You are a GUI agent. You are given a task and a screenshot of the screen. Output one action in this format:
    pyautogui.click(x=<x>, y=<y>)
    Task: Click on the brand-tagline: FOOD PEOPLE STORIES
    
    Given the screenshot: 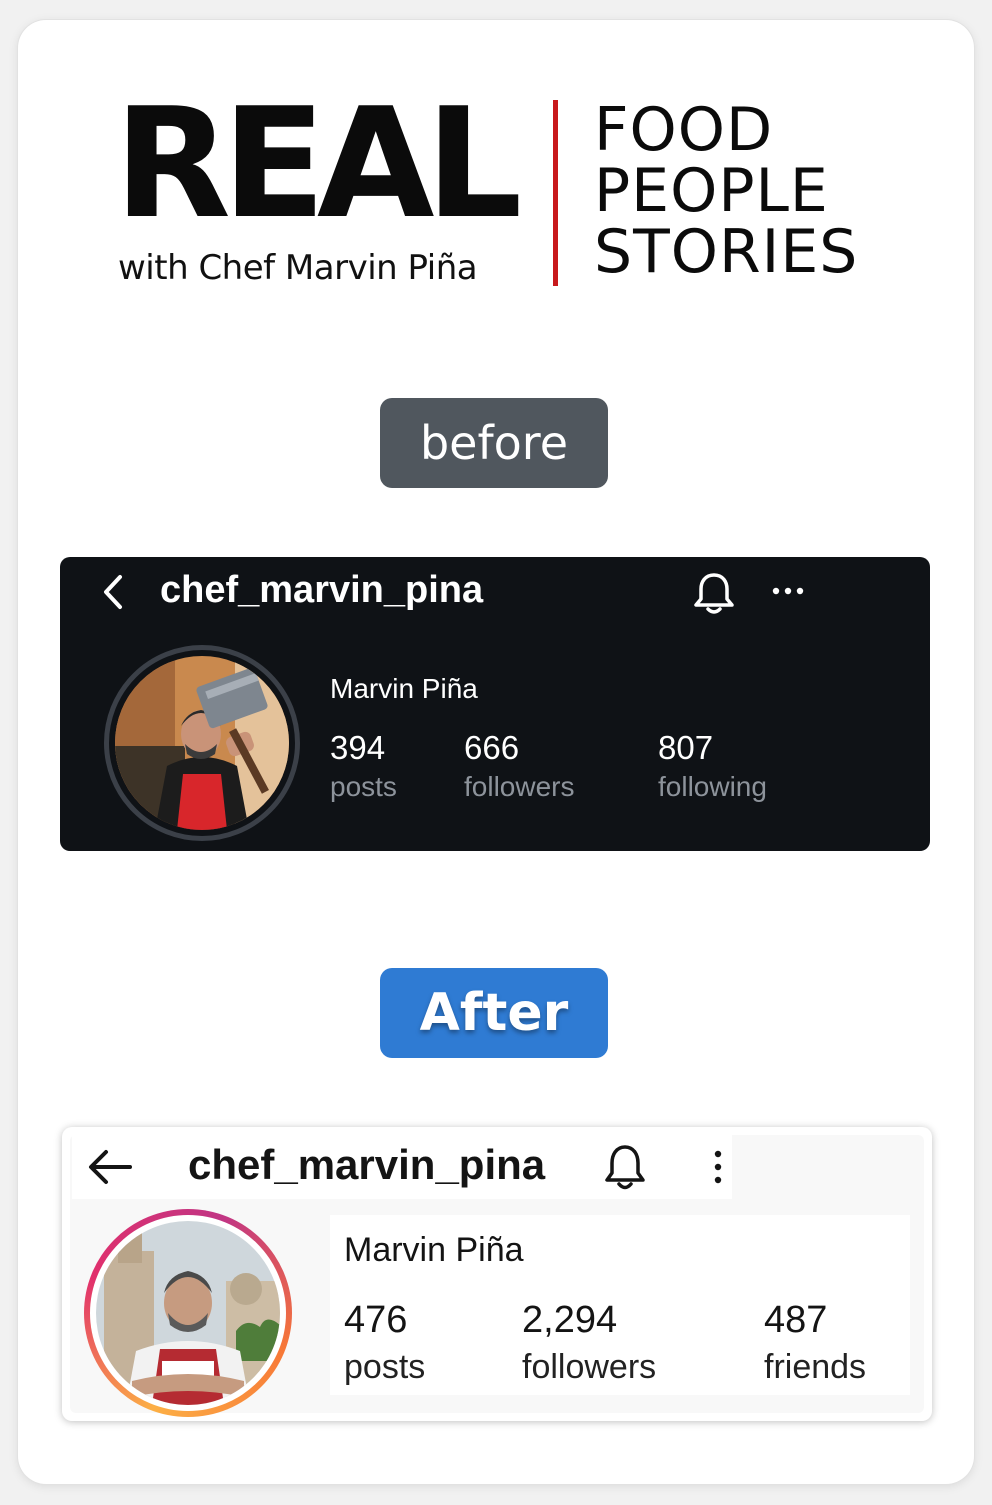 What is the action you would take?
    pyautogui.click(x=726, y=191)
    